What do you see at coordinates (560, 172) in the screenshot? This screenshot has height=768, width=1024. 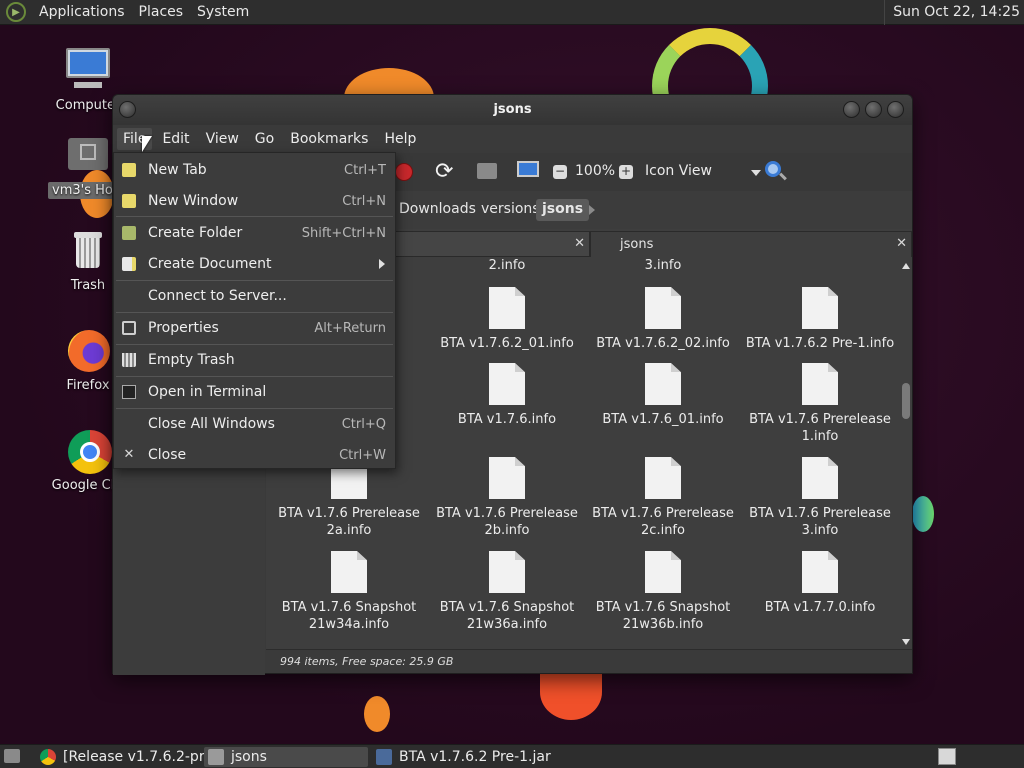 I see `zoom-out-icon: −` at bounding box center [560, 172].